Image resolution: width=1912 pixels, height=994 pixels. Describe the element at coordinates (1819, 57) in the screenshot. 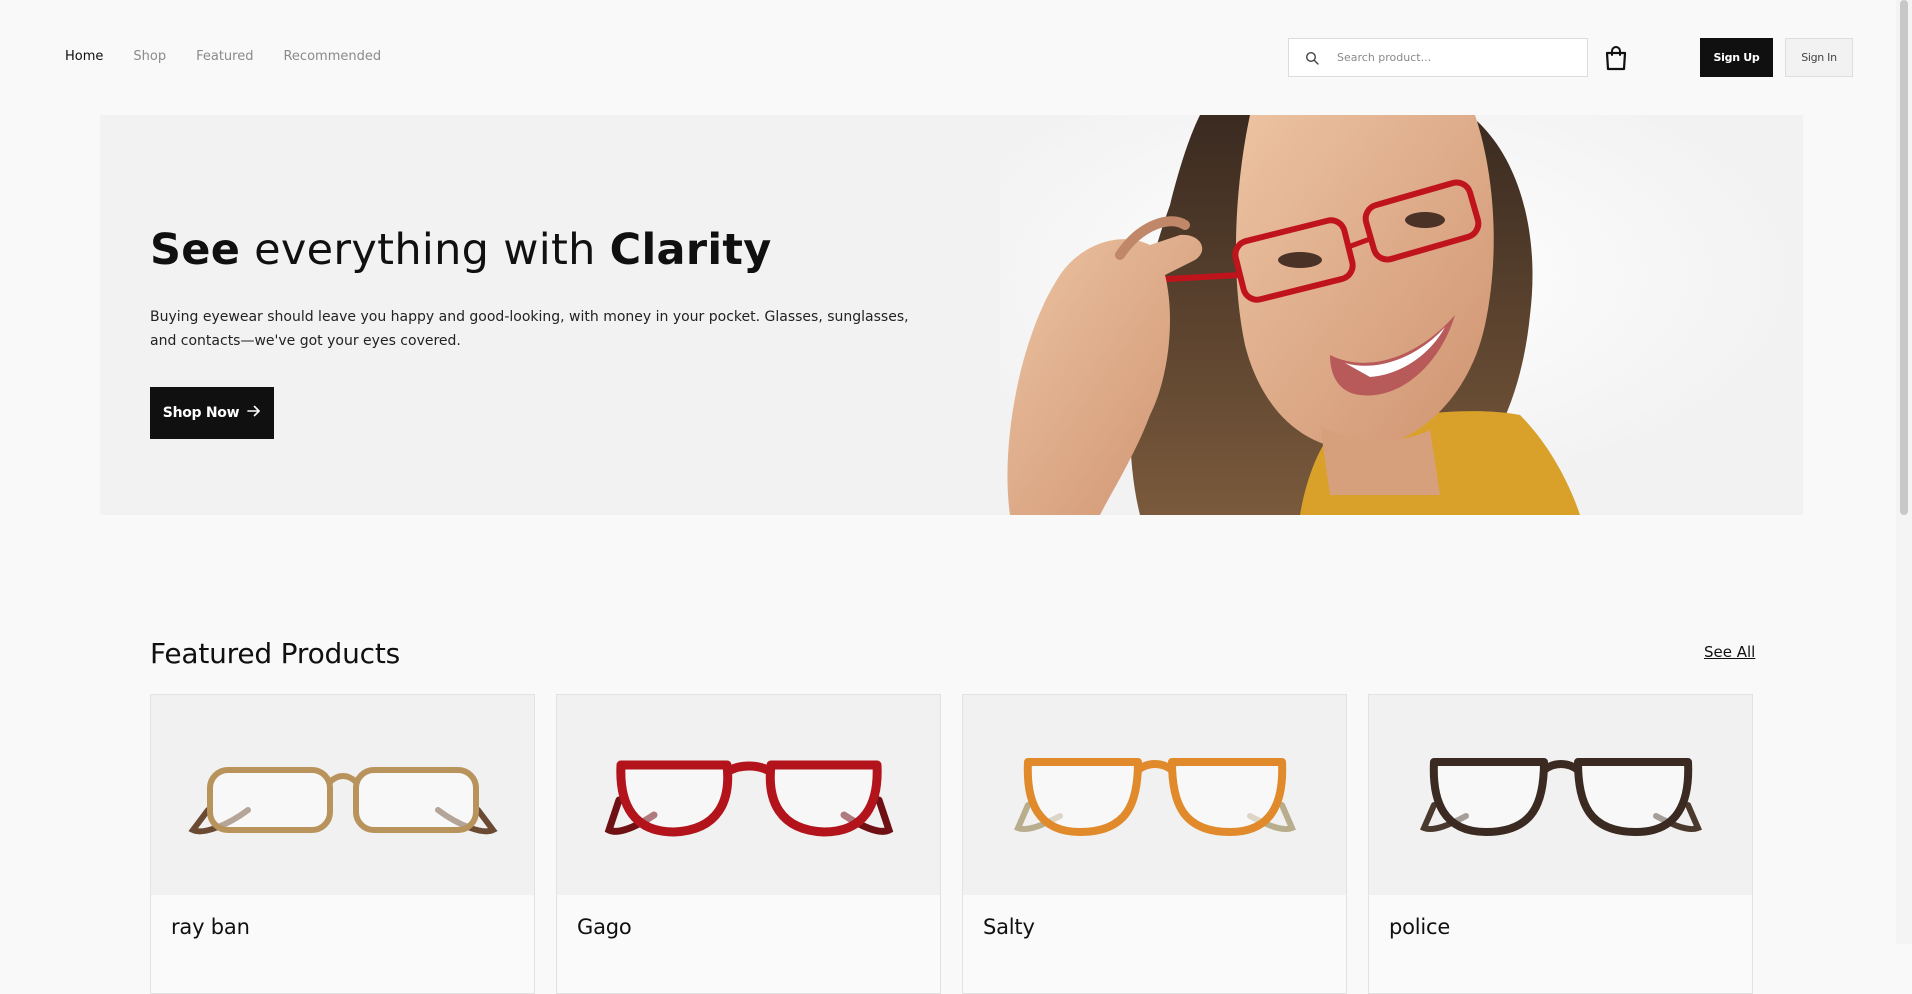

I see `sign-in-button: Sign In` at that location.